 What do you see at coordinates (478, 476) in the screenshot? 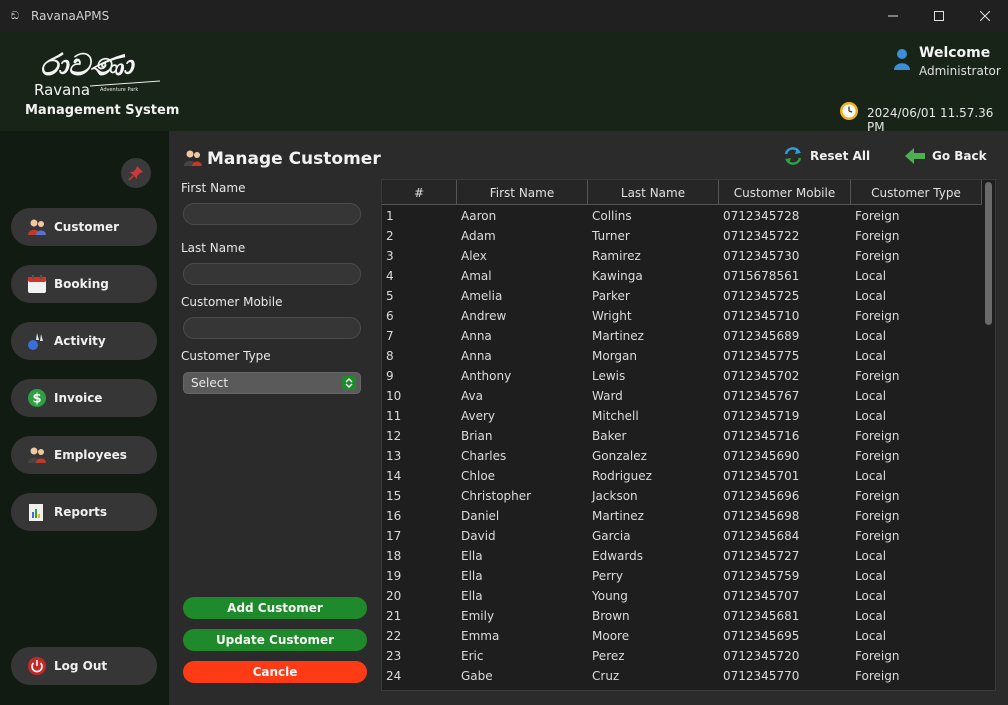
I see `table-cell: Chloe` at bounding box center [478, 476].